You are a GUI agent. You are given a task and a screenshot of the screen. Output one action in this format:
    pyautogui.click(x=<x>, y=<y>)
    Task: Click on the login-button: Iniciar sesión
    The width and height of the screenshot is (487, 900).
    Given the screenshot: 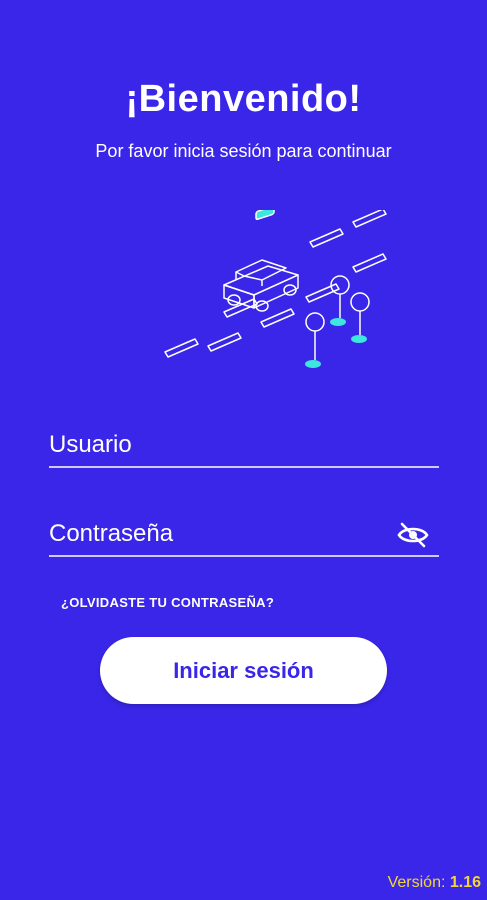 What is the action you would take?
    pyautogui.click(x=243, y=670)
    